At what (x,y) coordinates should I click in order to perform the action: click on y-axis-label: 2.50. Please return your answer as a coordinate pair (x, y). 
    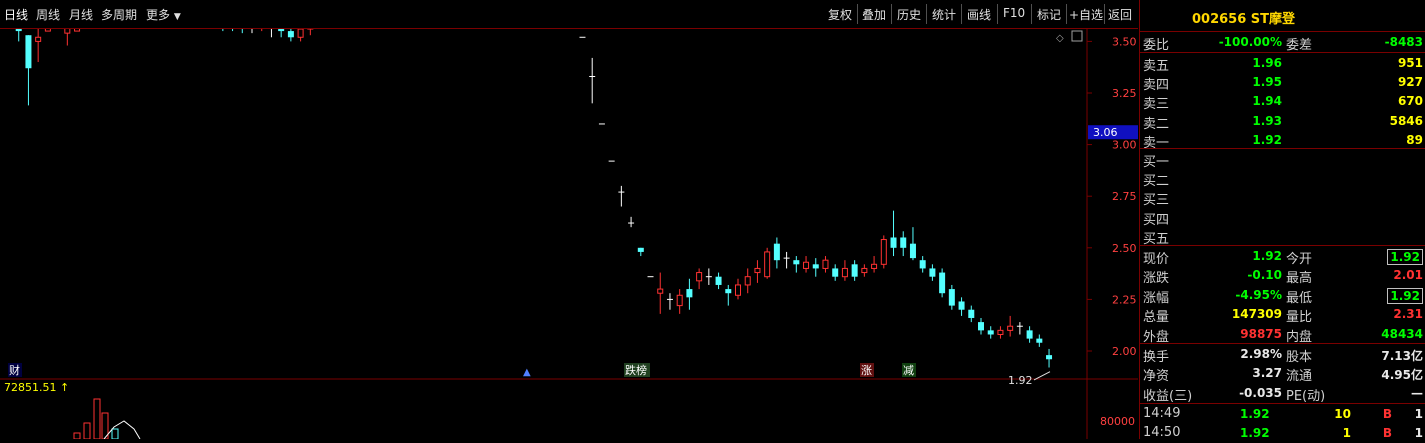
    Looking at the image, I should click on (1124, 248).